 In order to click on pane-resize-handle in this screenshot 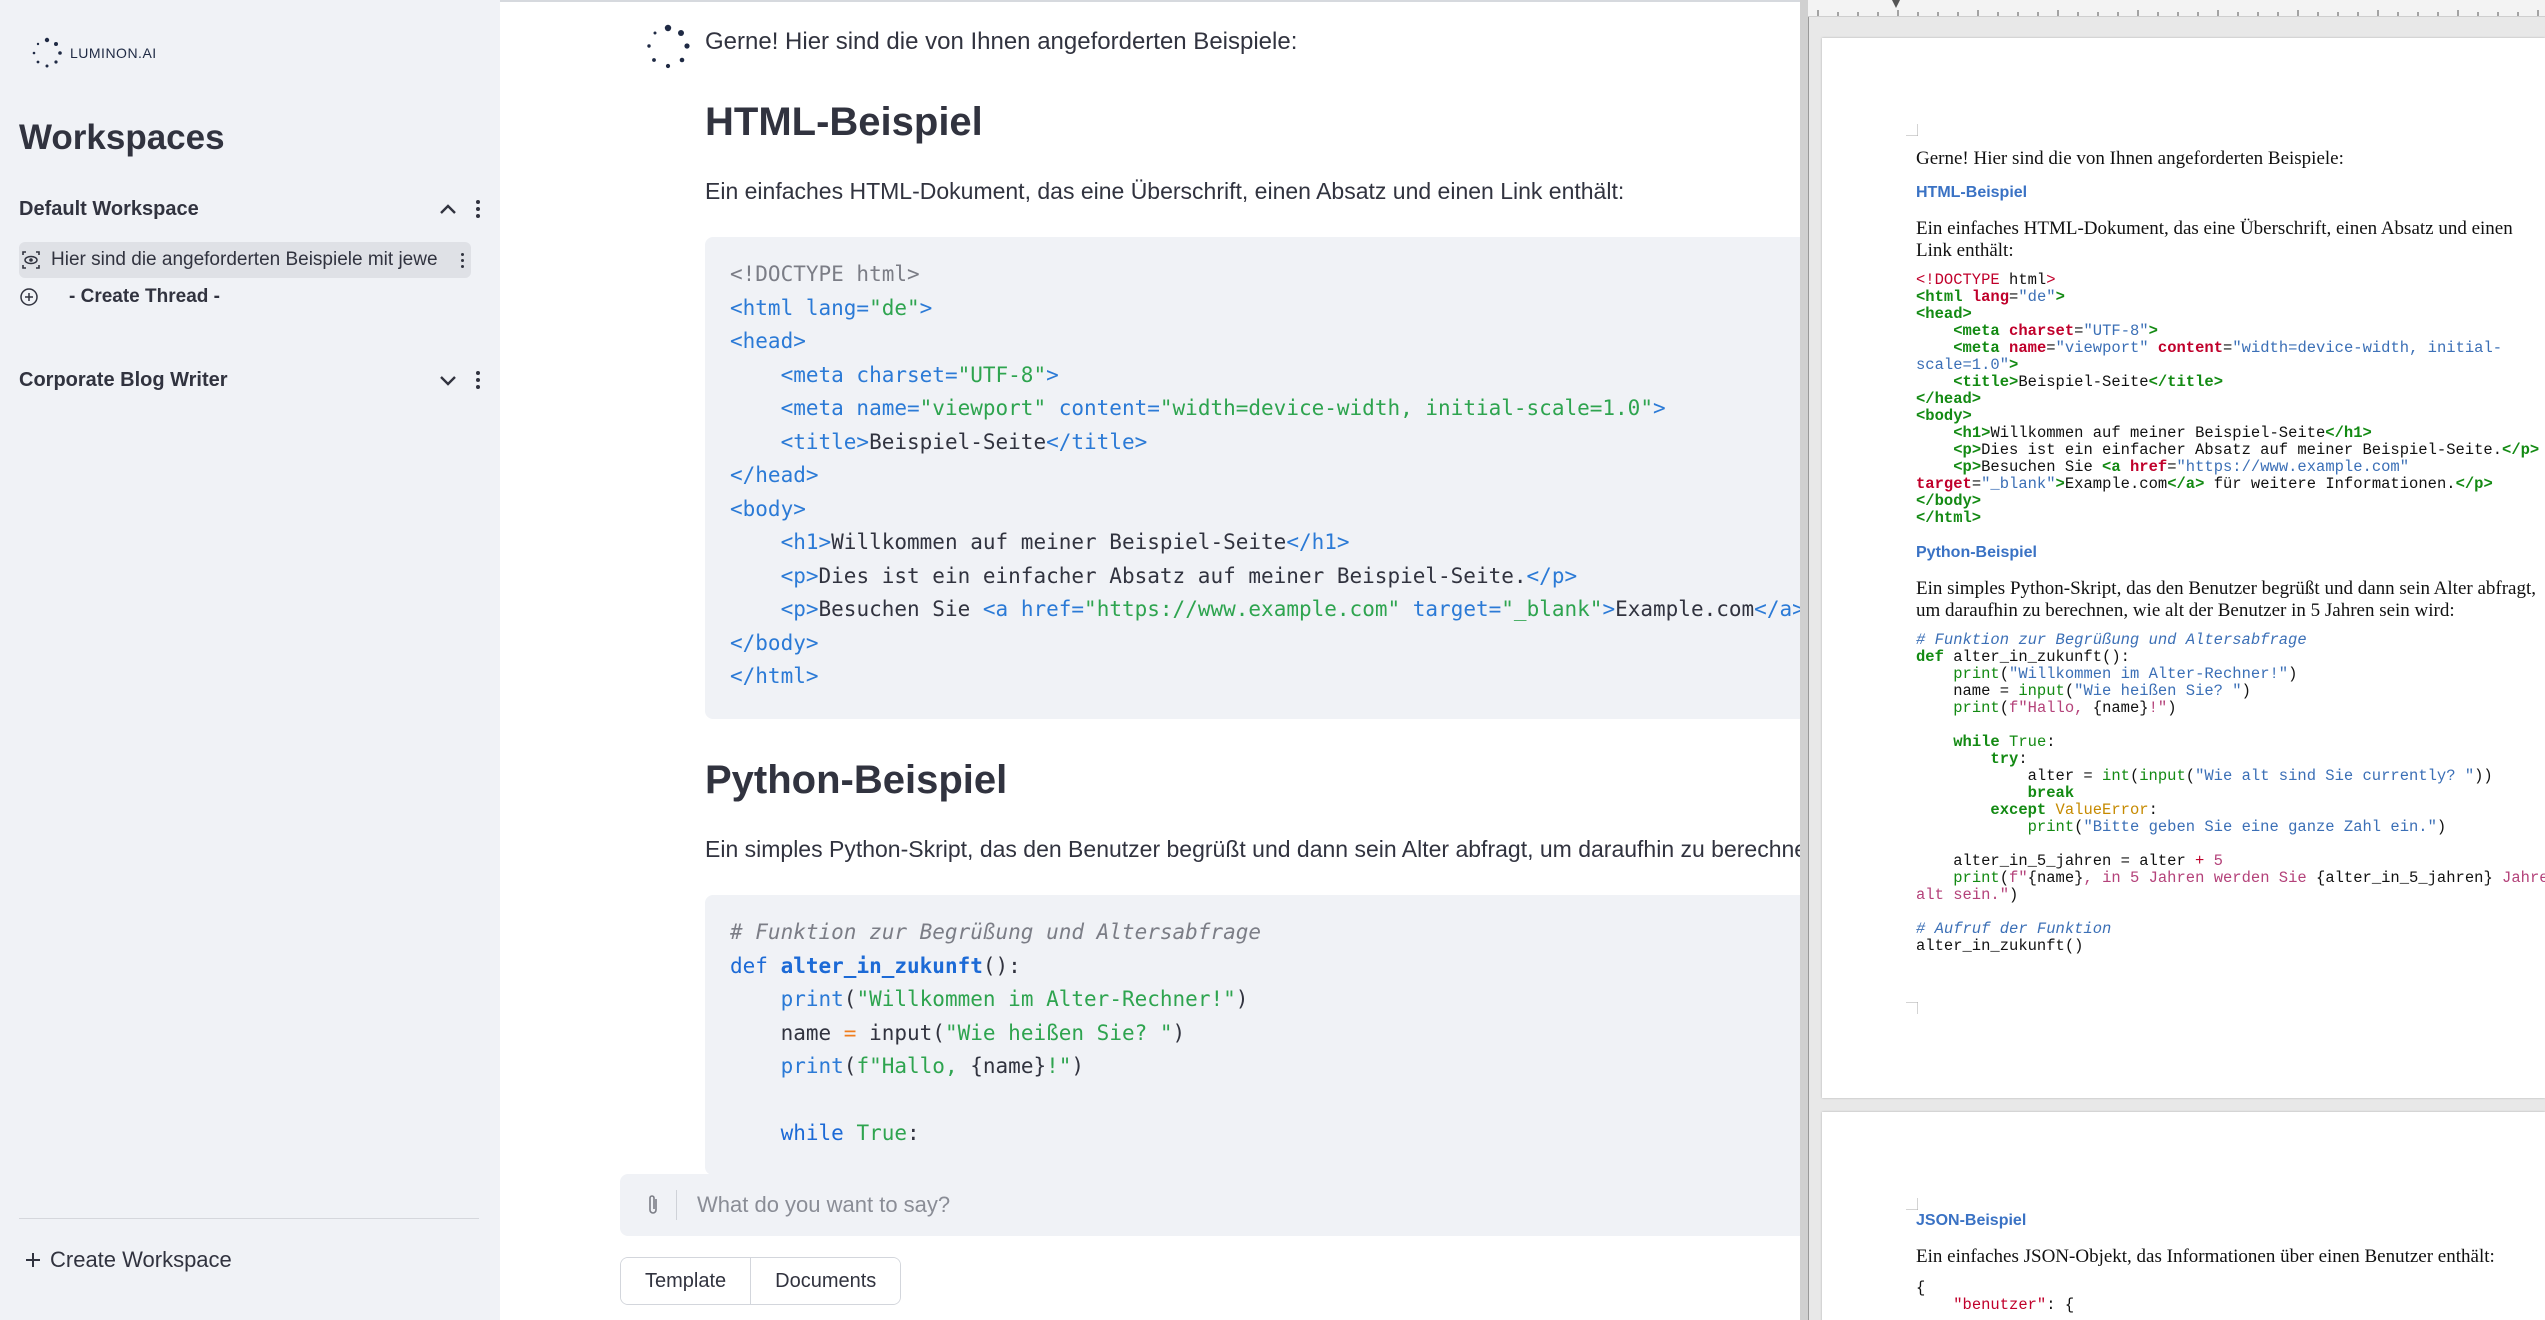, I will do `click(1804, 660)`.